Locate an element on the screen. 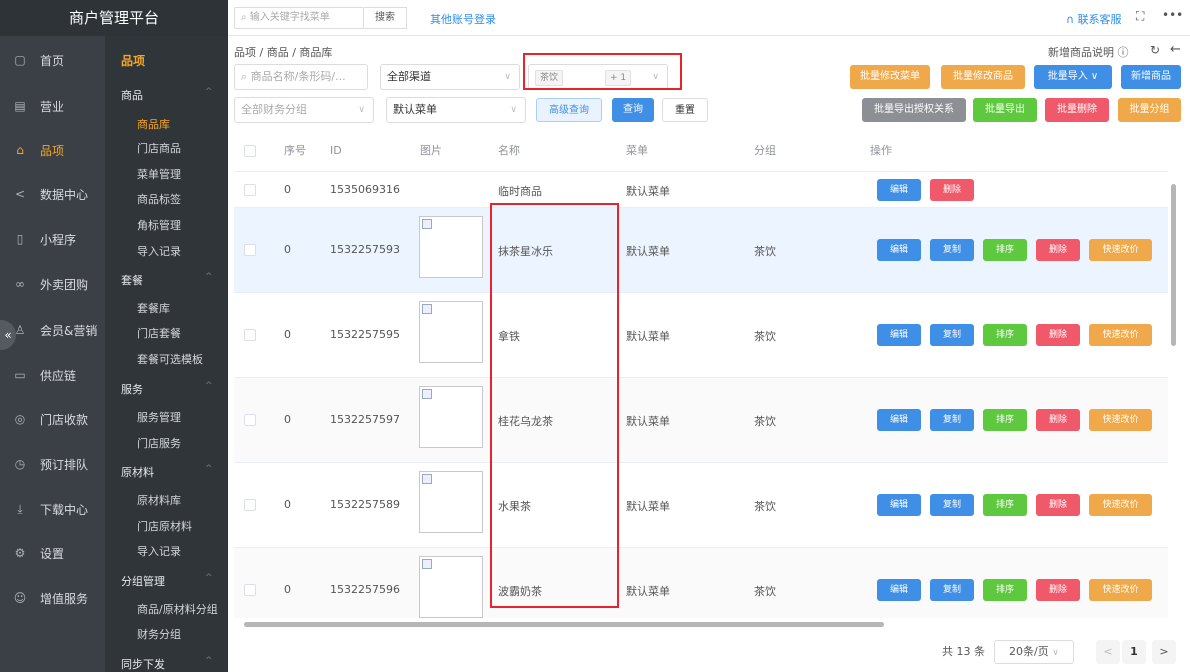  sub-item-badges: 角标管理 is located at coordinates (159, 225).